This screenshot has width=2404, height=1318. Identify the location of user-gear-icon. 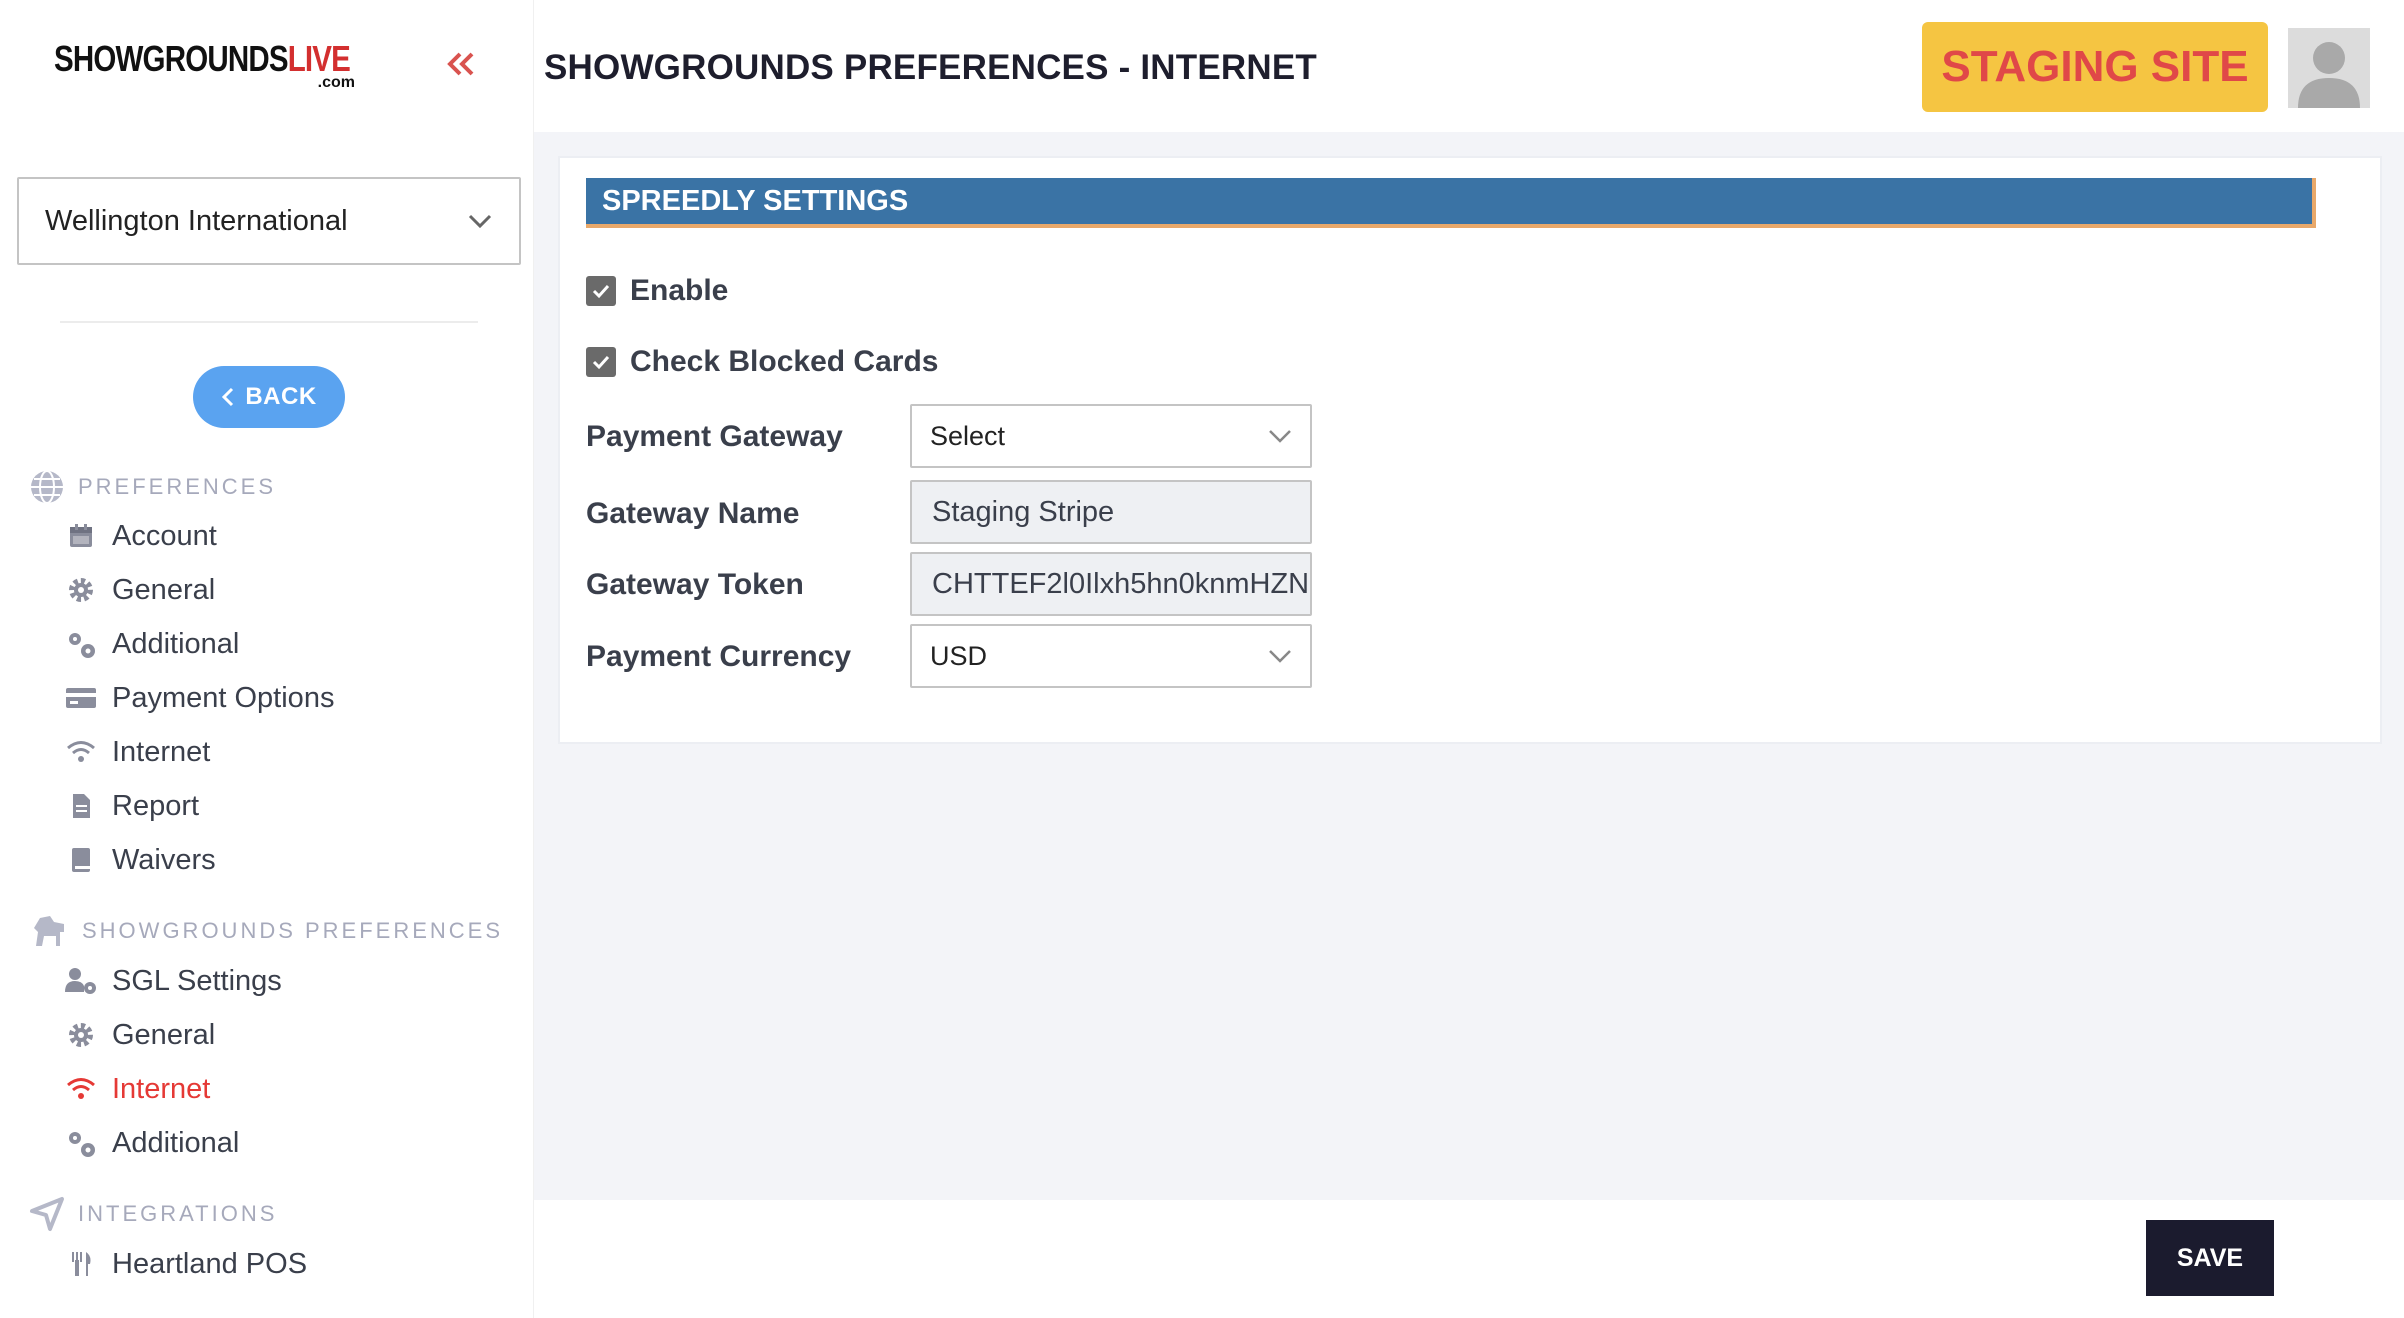
(80, 981).